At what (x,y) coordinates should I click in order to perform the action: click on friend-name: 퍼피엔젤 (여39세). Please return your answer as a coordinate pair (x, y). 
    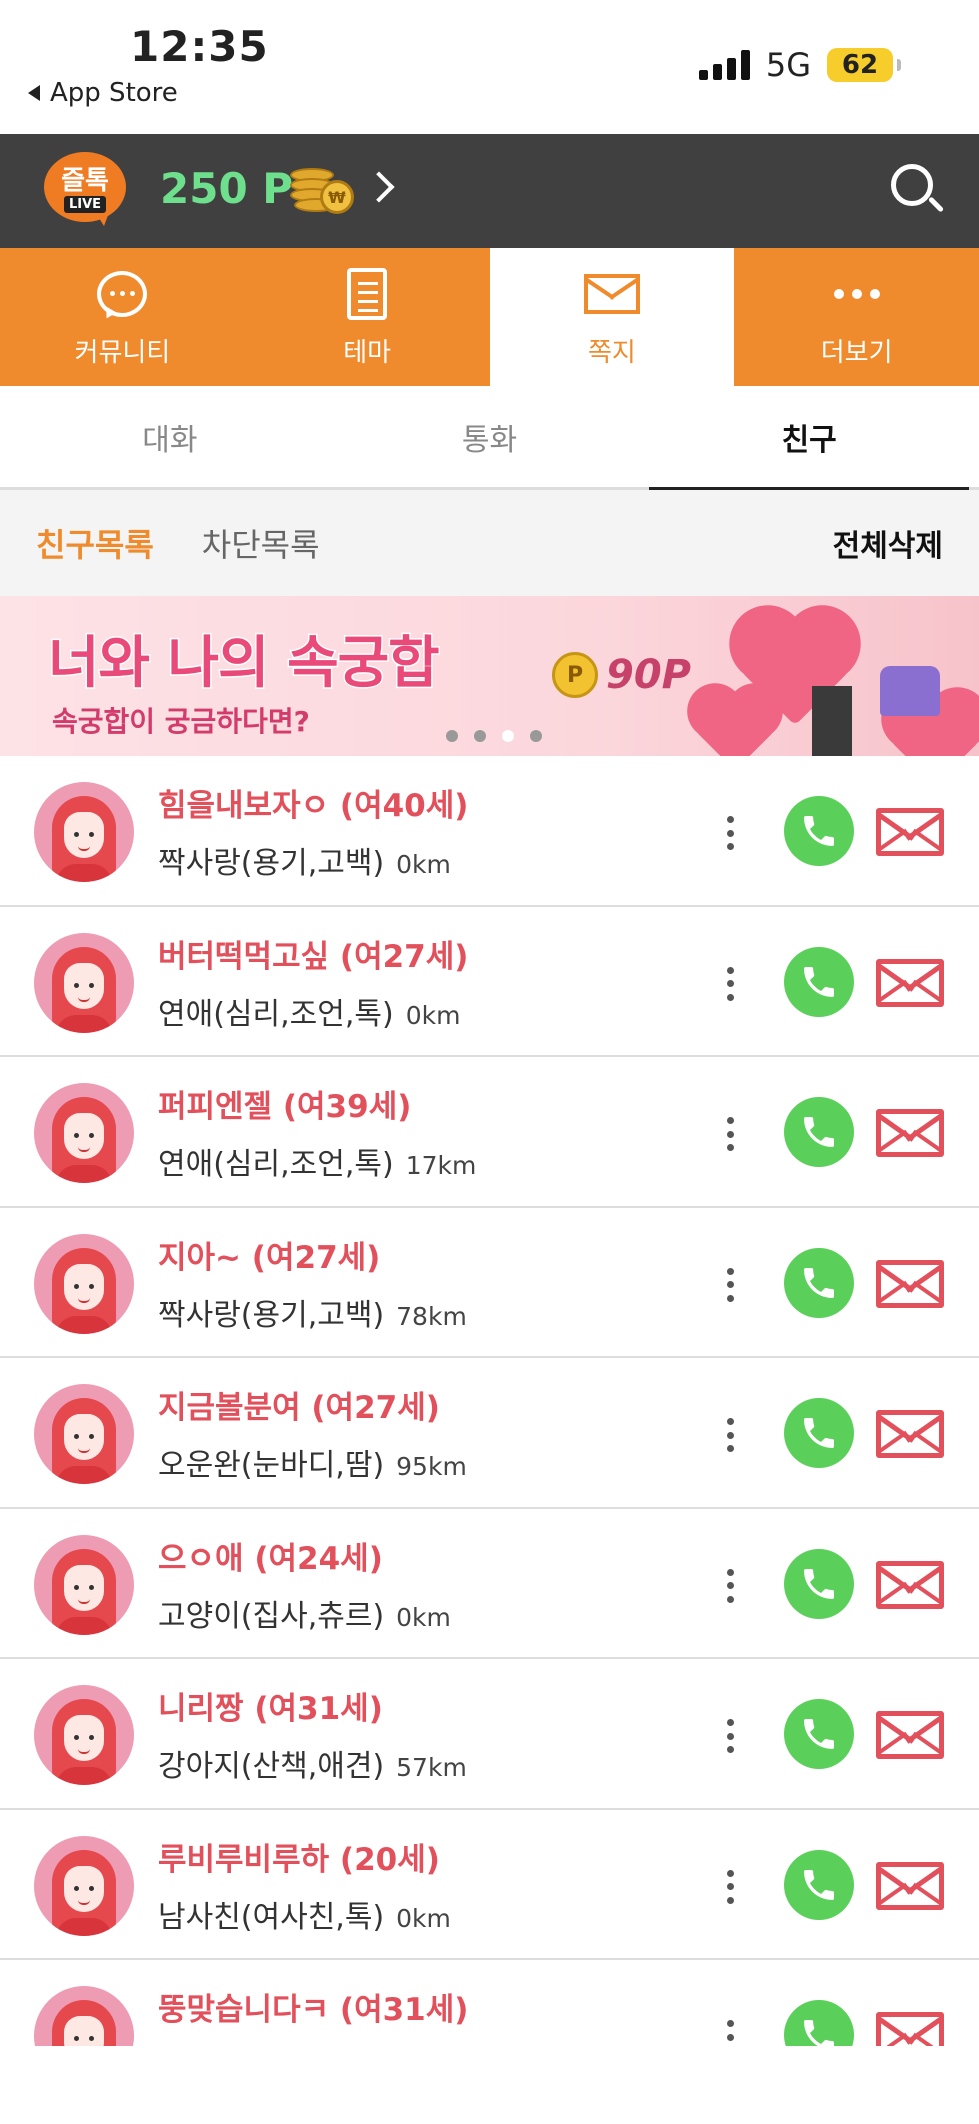
    Looking at the image, I should click on (284, 1103).